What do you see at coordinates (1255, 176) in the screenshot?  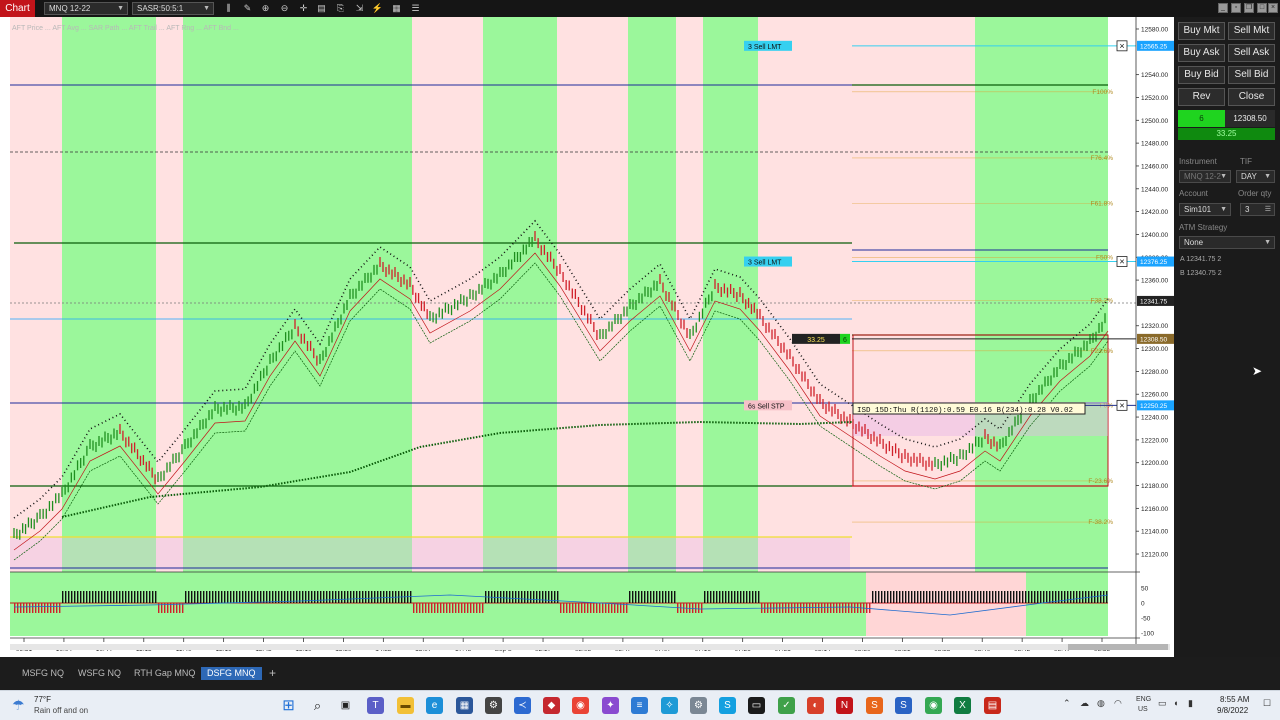 I see `tif-select: DAY ▼` at bounding box center [1255, 176].